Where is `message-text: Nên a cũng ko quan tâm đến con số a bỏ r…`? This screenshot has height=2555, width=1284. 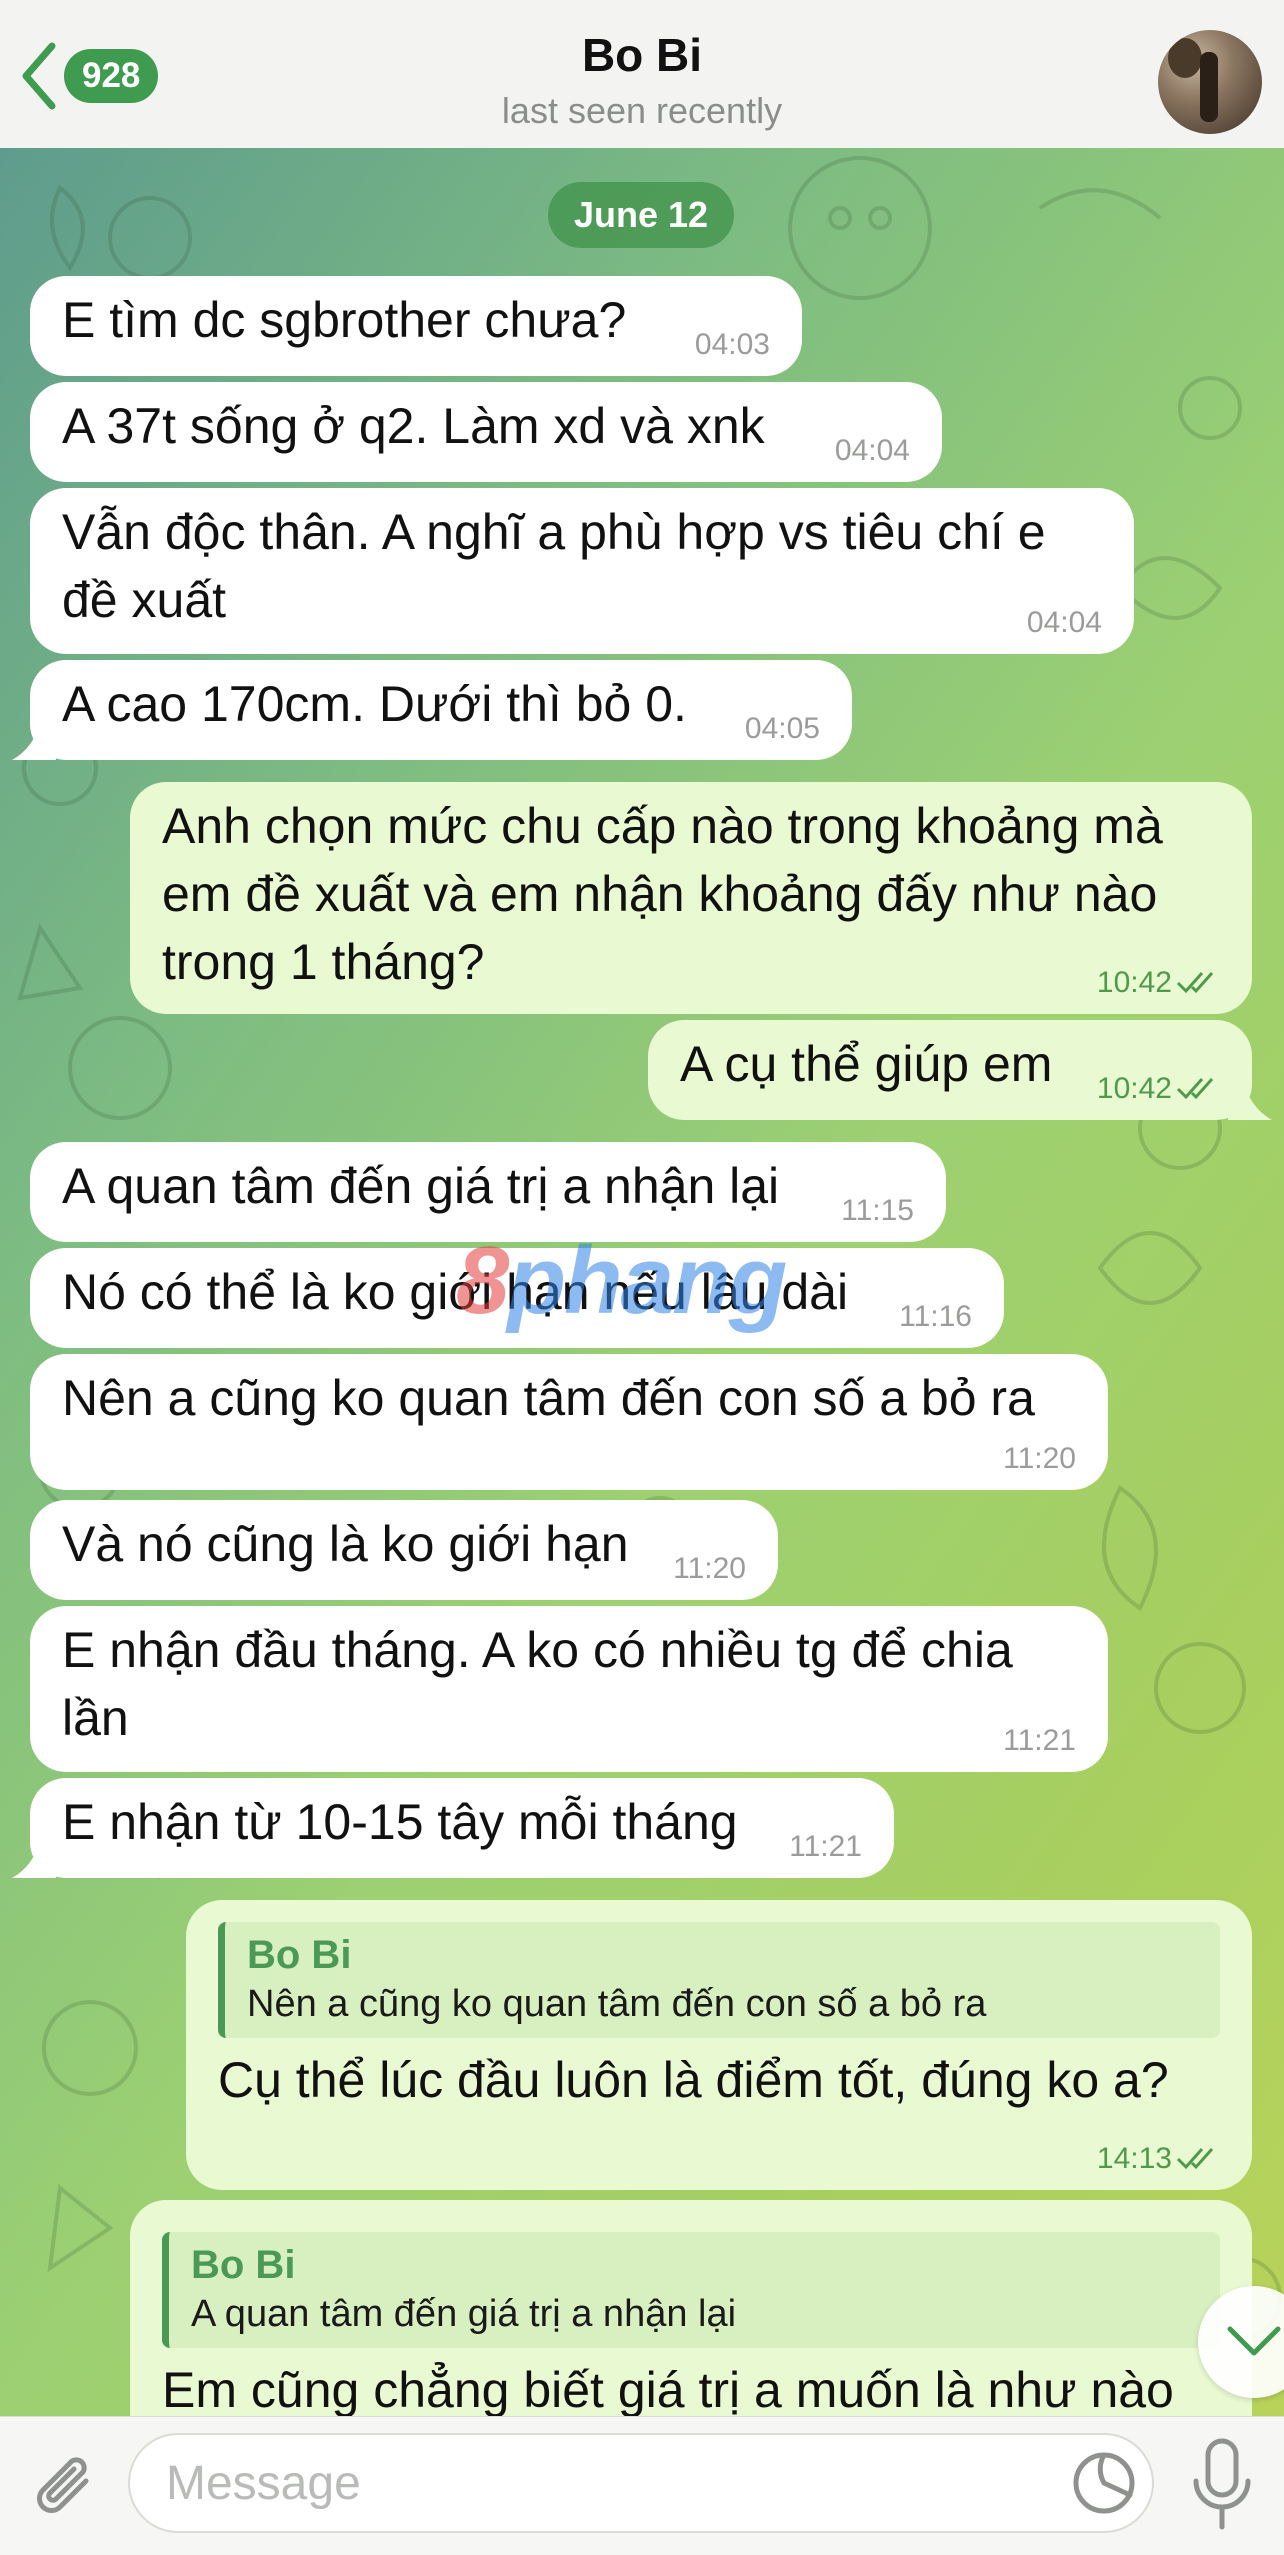
message-text: Nên a cũng ko quan tâm đến con số a bỏ r… is located at coordinates (548, 1398).